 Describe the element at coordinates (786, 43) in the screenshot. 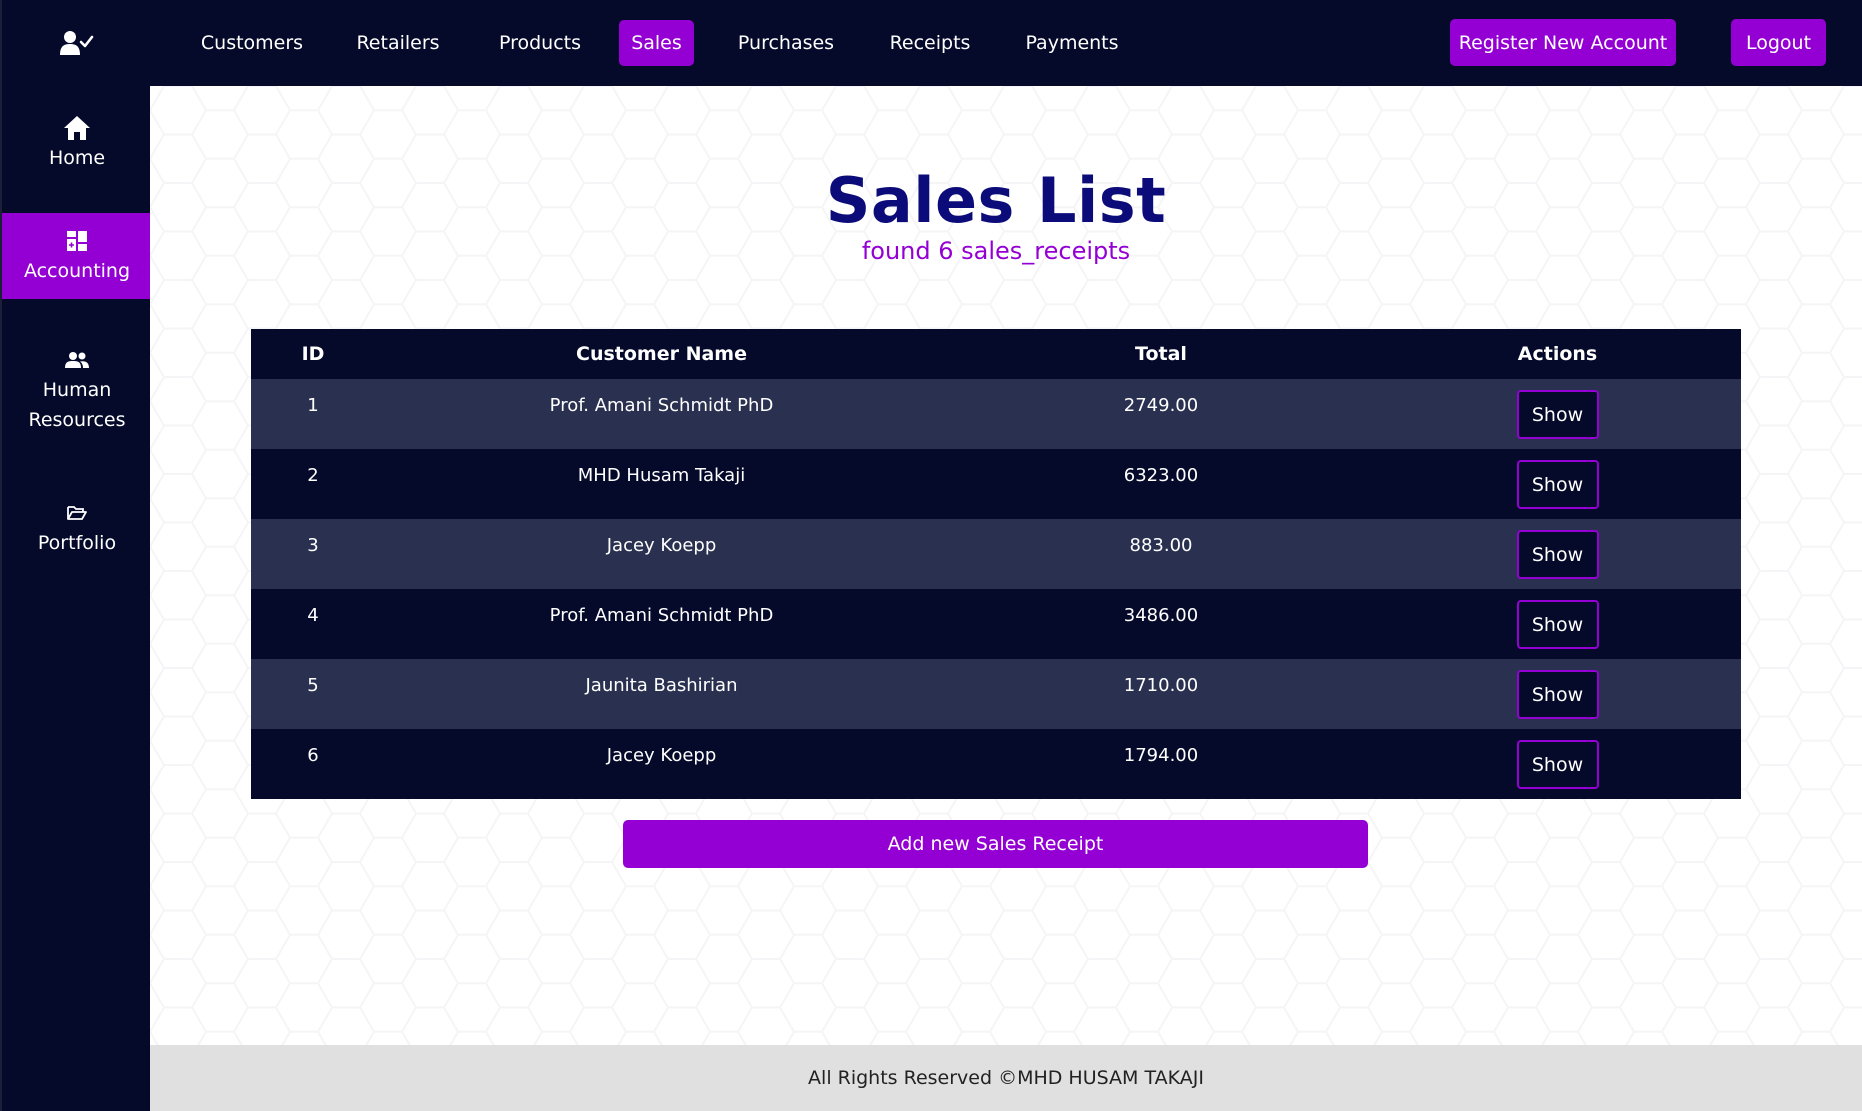

I see `nav-link-purchases: Purchases` at that location.